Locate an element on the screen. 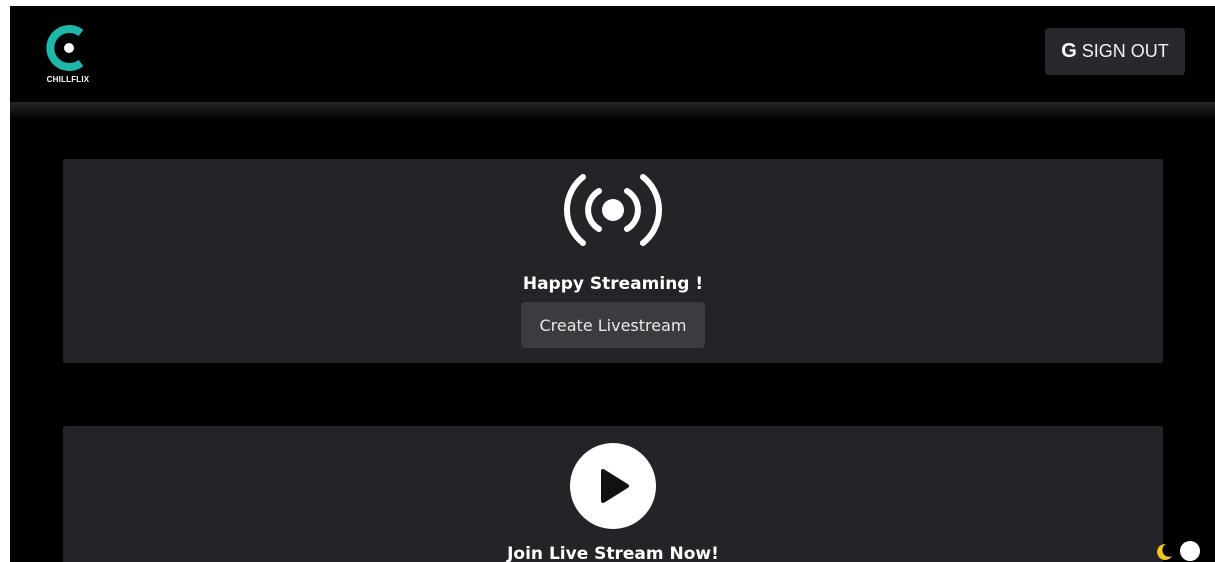 The height and width of the screenshot is (562, 1215). create-livestream-button: Create Livestream is located at coordinates (613, 325).